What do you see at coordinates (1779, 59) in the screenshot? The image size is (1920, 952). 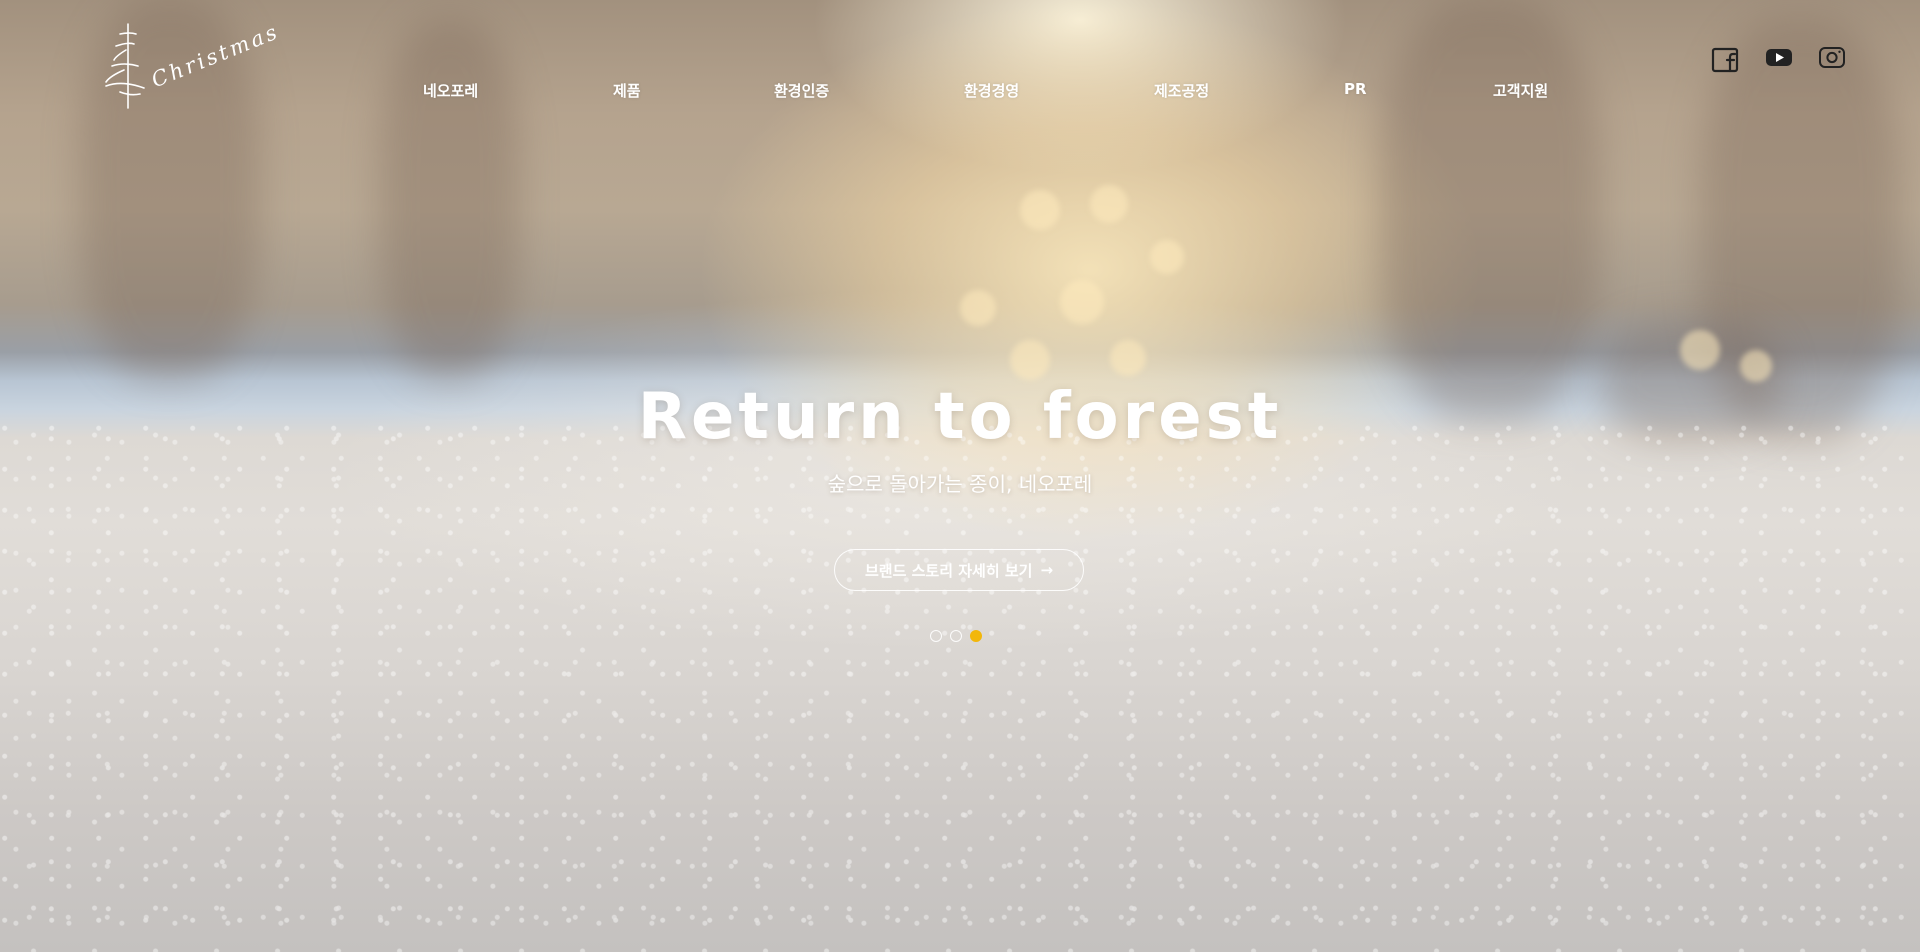 I see `youtube-icon` at bounding box center [1779, 59].